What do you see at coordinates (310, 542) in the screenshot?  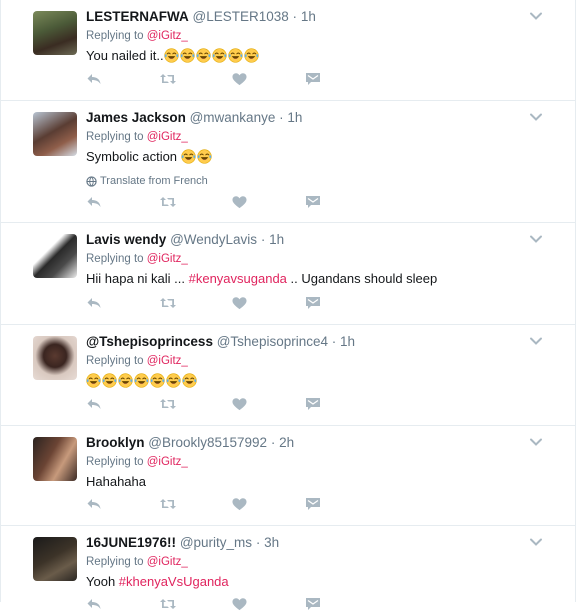 I see `tweet-header: 16JUNE1976!! @purity_ms · 3h` at bounding box center [310, 542].